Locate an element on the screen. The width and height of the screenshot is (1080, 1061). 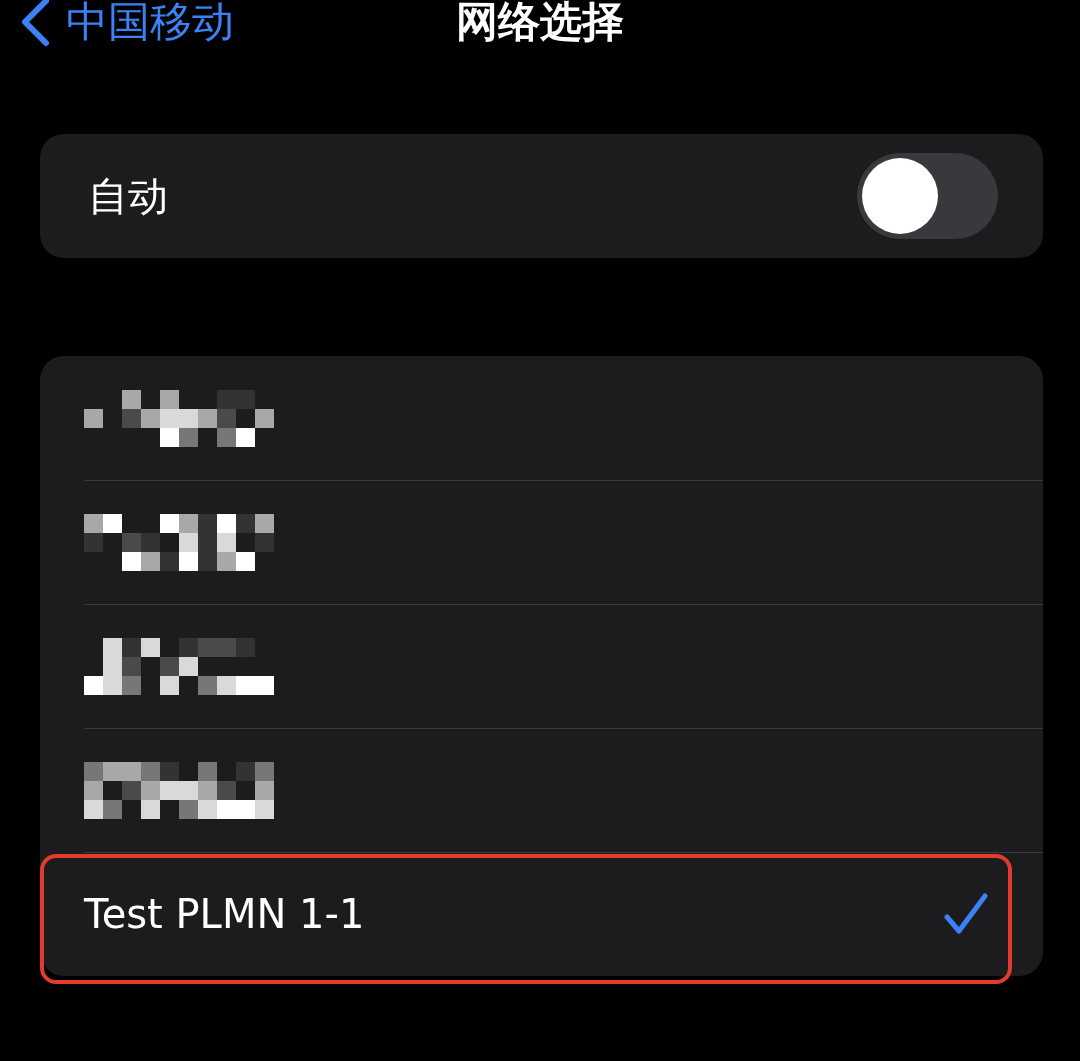
nav-title: 网络选择 is located at coordinates (540, 24).